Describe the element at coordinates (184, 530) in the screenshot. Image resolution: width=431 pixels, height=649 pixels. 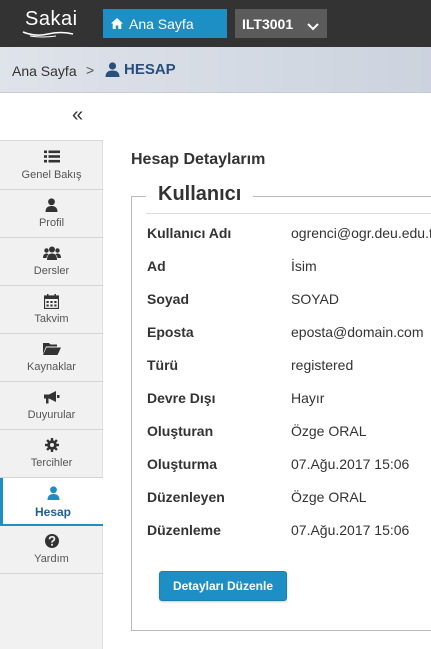
I see `detail-label: Düzenleme` at that location.